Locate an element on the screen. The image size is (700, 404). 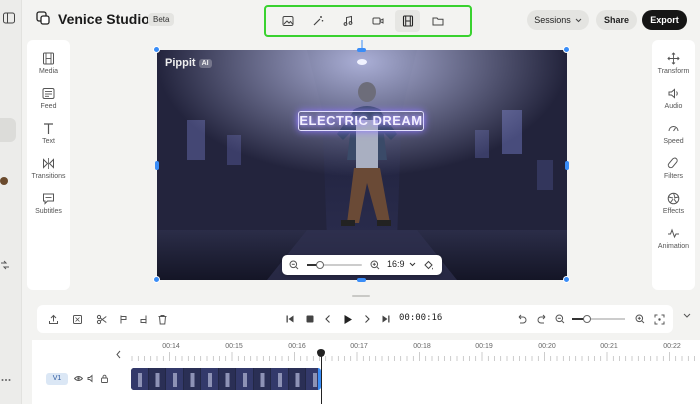
video-camera-icon is located at coordinates (377, 21).